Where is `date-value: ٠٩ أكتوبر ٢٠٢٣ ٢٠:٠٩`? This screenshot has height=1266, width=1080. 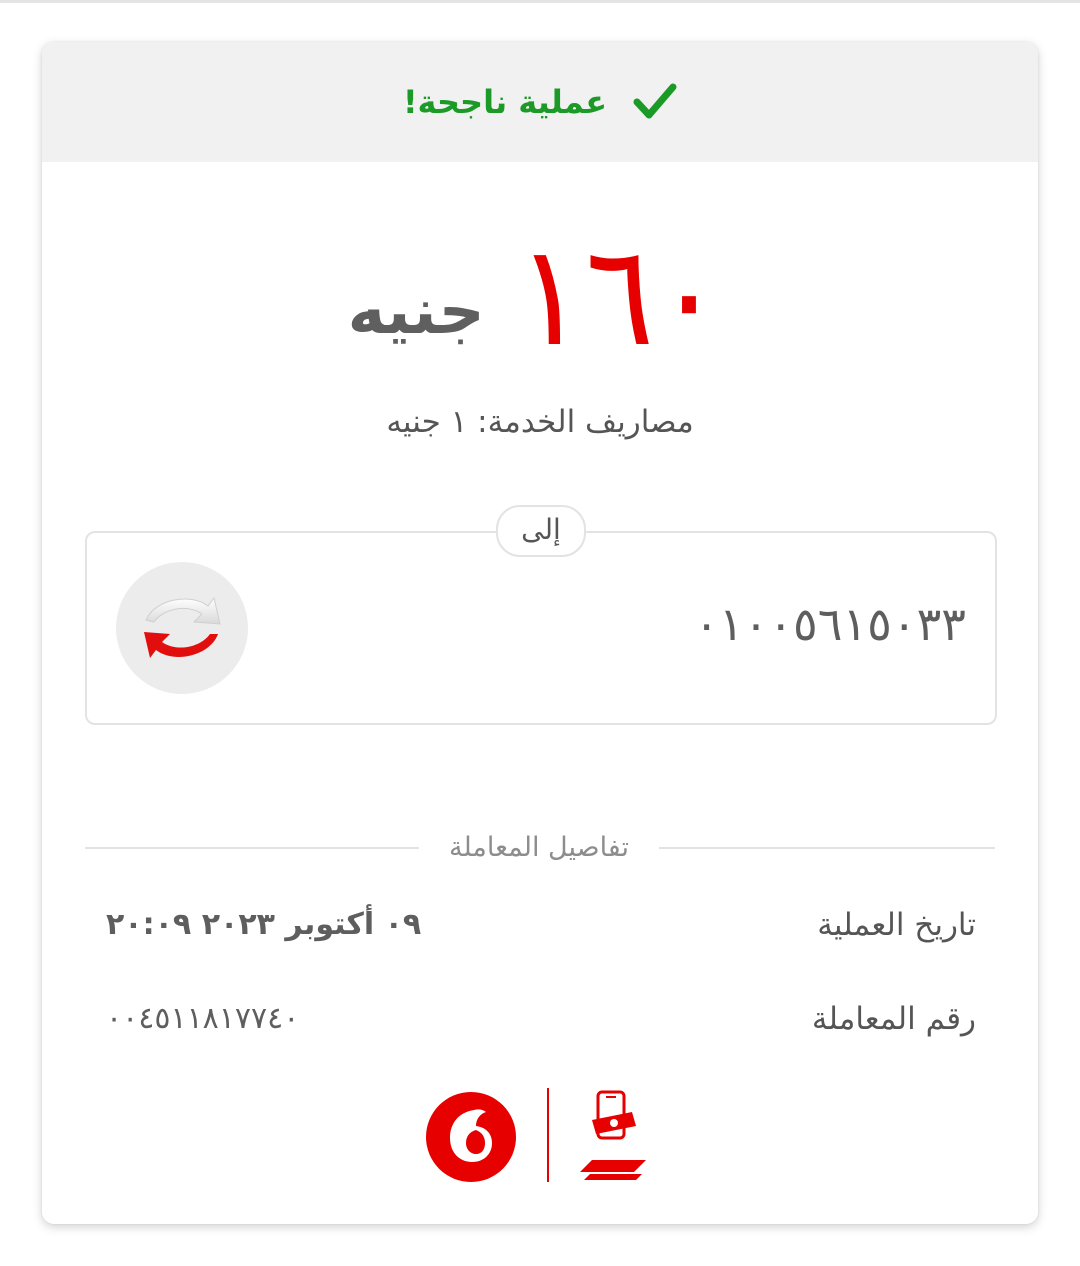
date-value: ٠٩ أكتوبر ٢٠٢٣ ٢٠:٠٩ is located at coordinates (264, 924).